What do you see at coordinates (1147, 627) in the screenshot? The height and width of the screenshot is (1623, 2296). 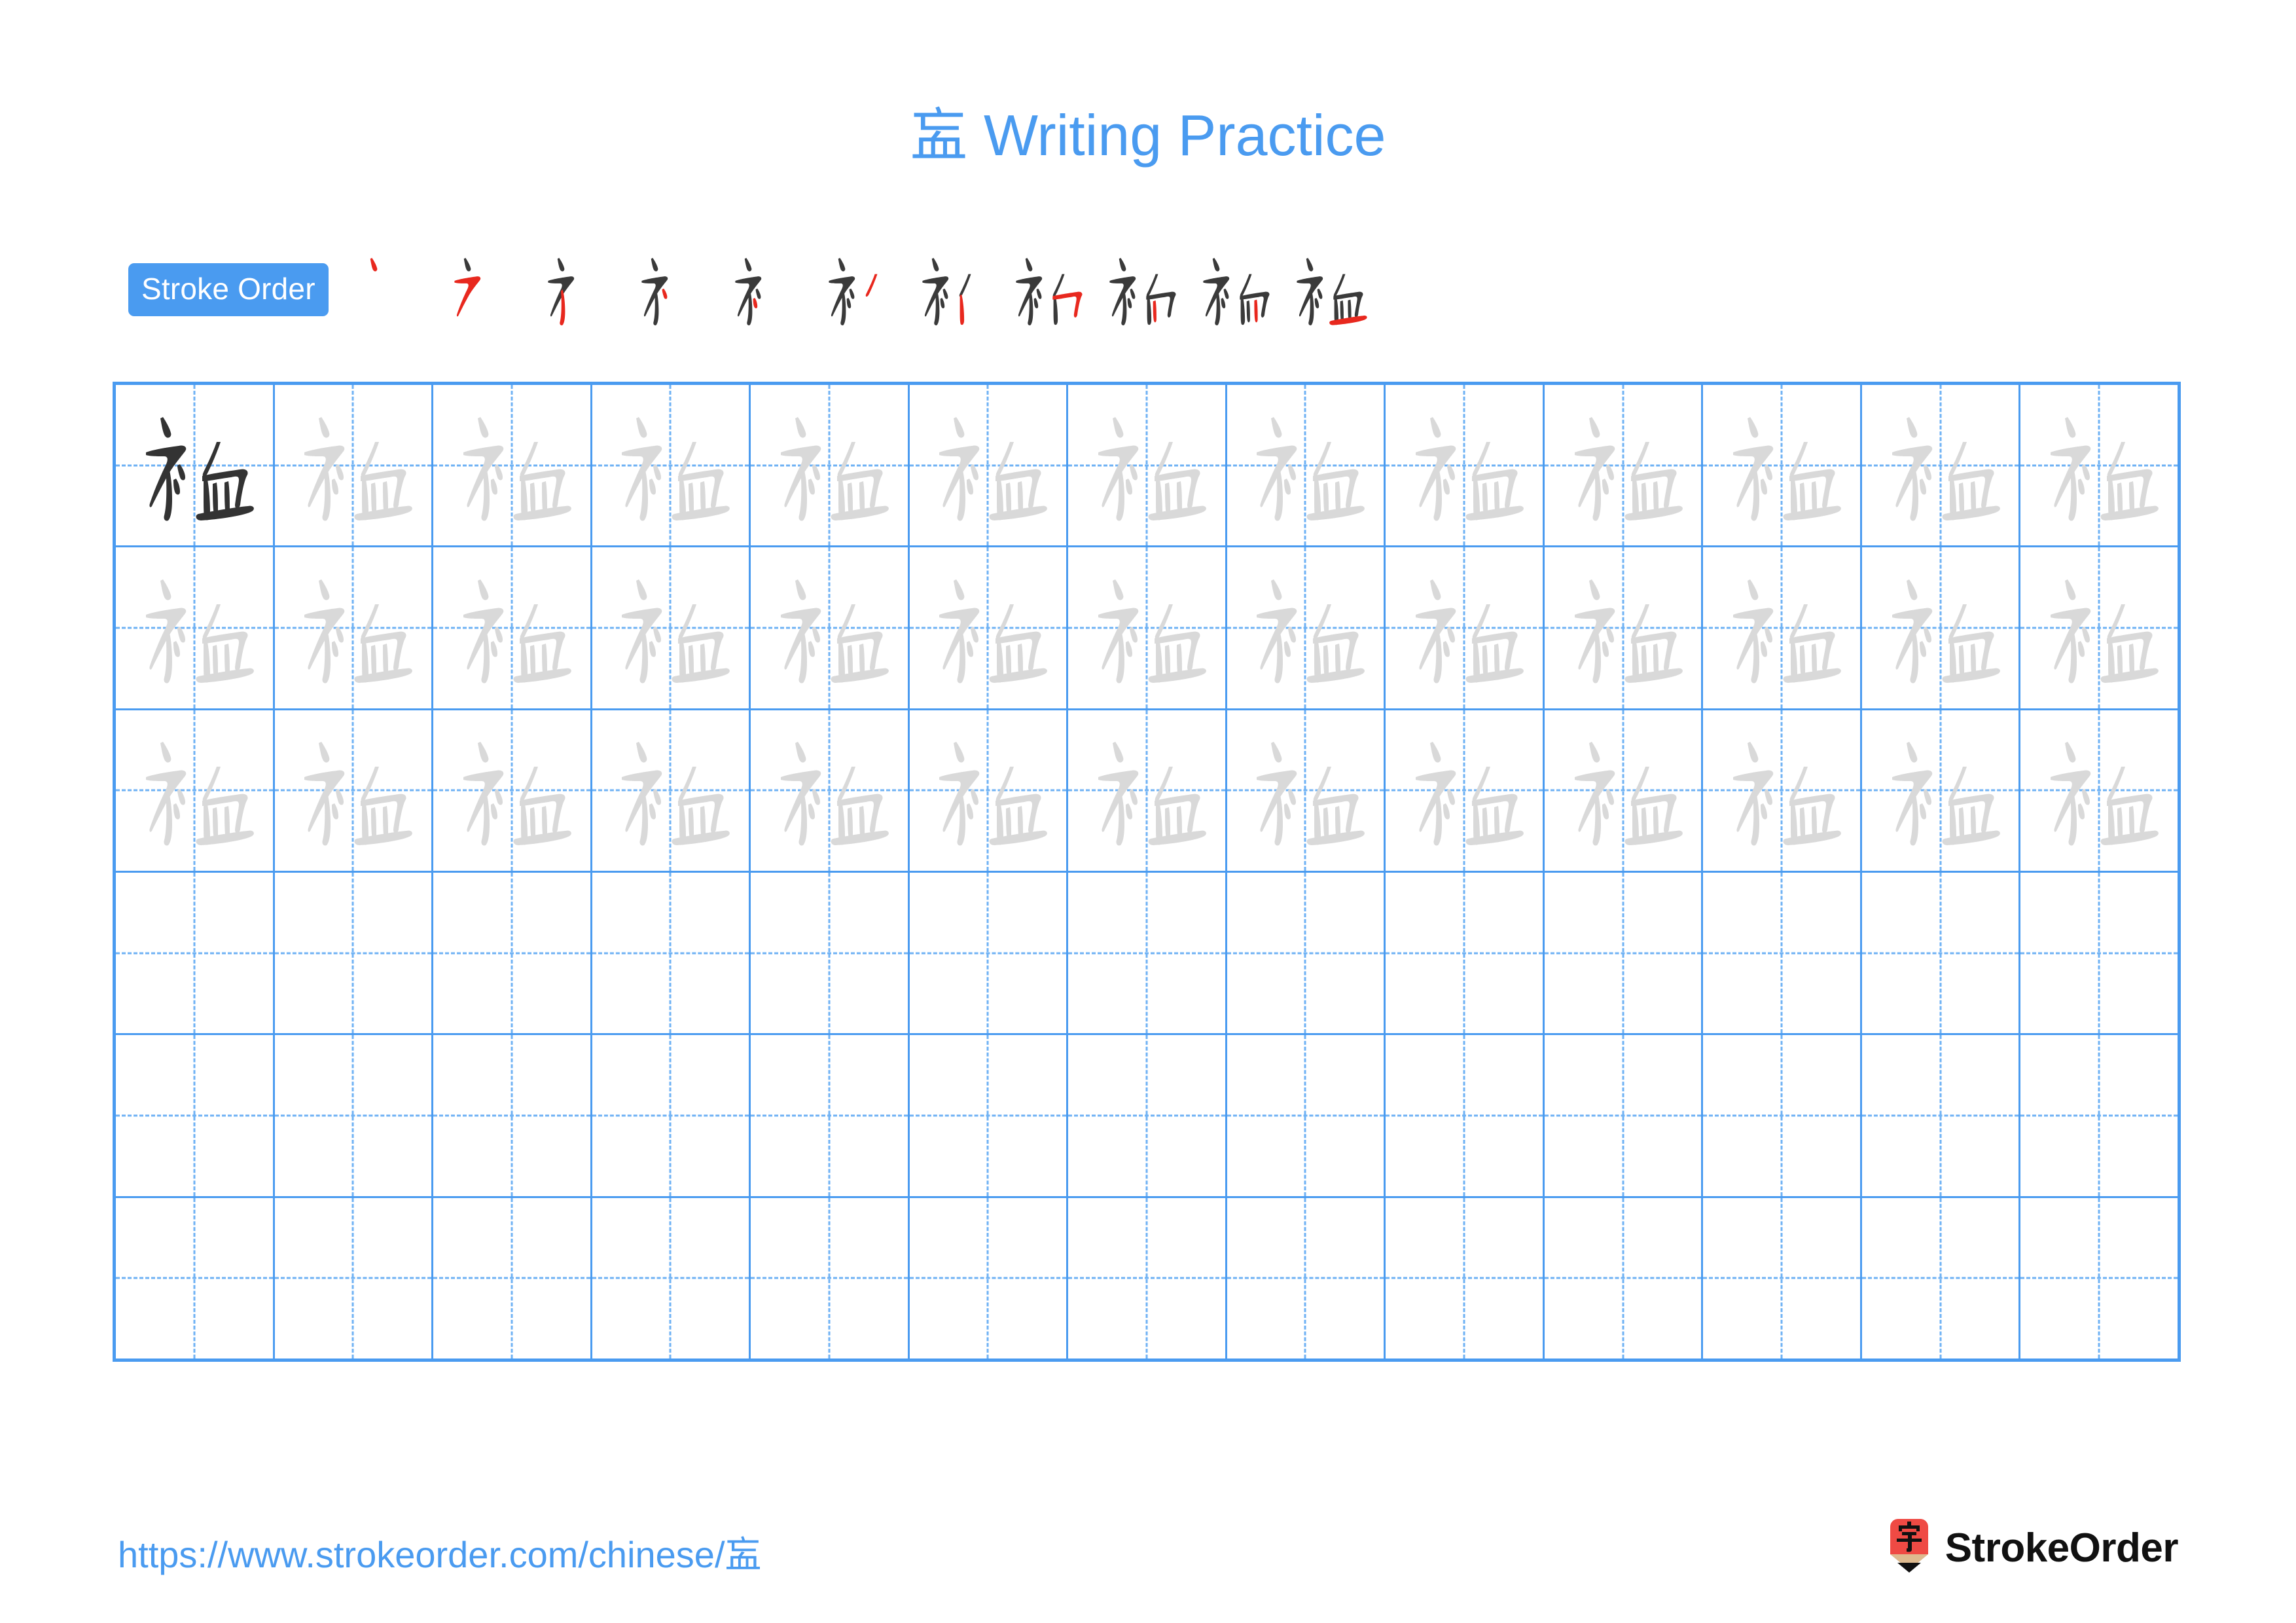 I see `practice-cell-r2-c7` at bounding box center [1147, 627].